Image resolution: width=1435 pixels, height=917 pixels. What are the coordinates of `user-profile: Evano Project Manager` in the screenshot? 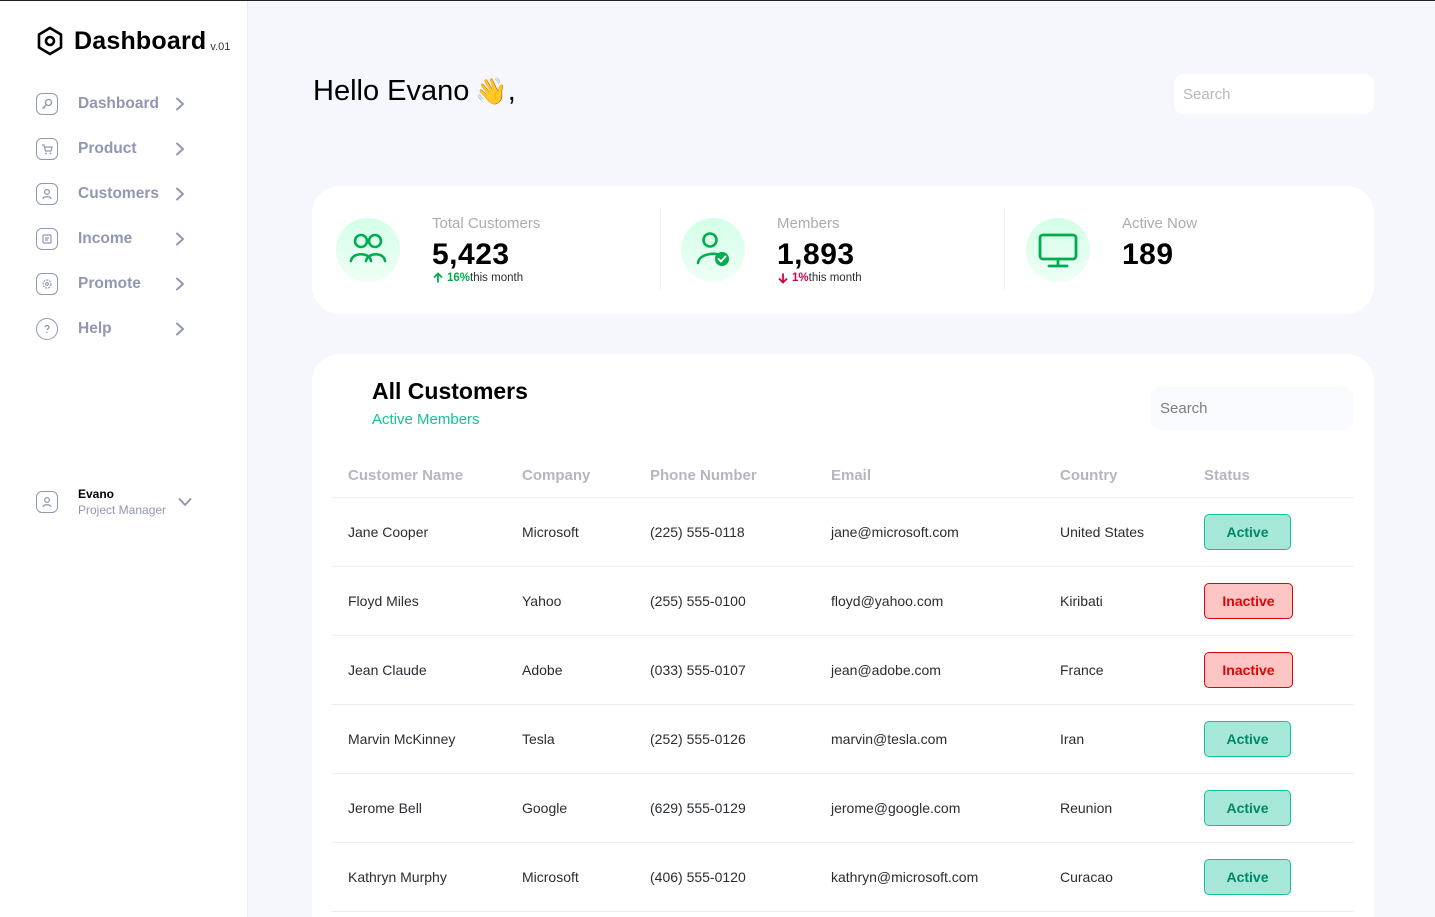 It's located at (116, 502).